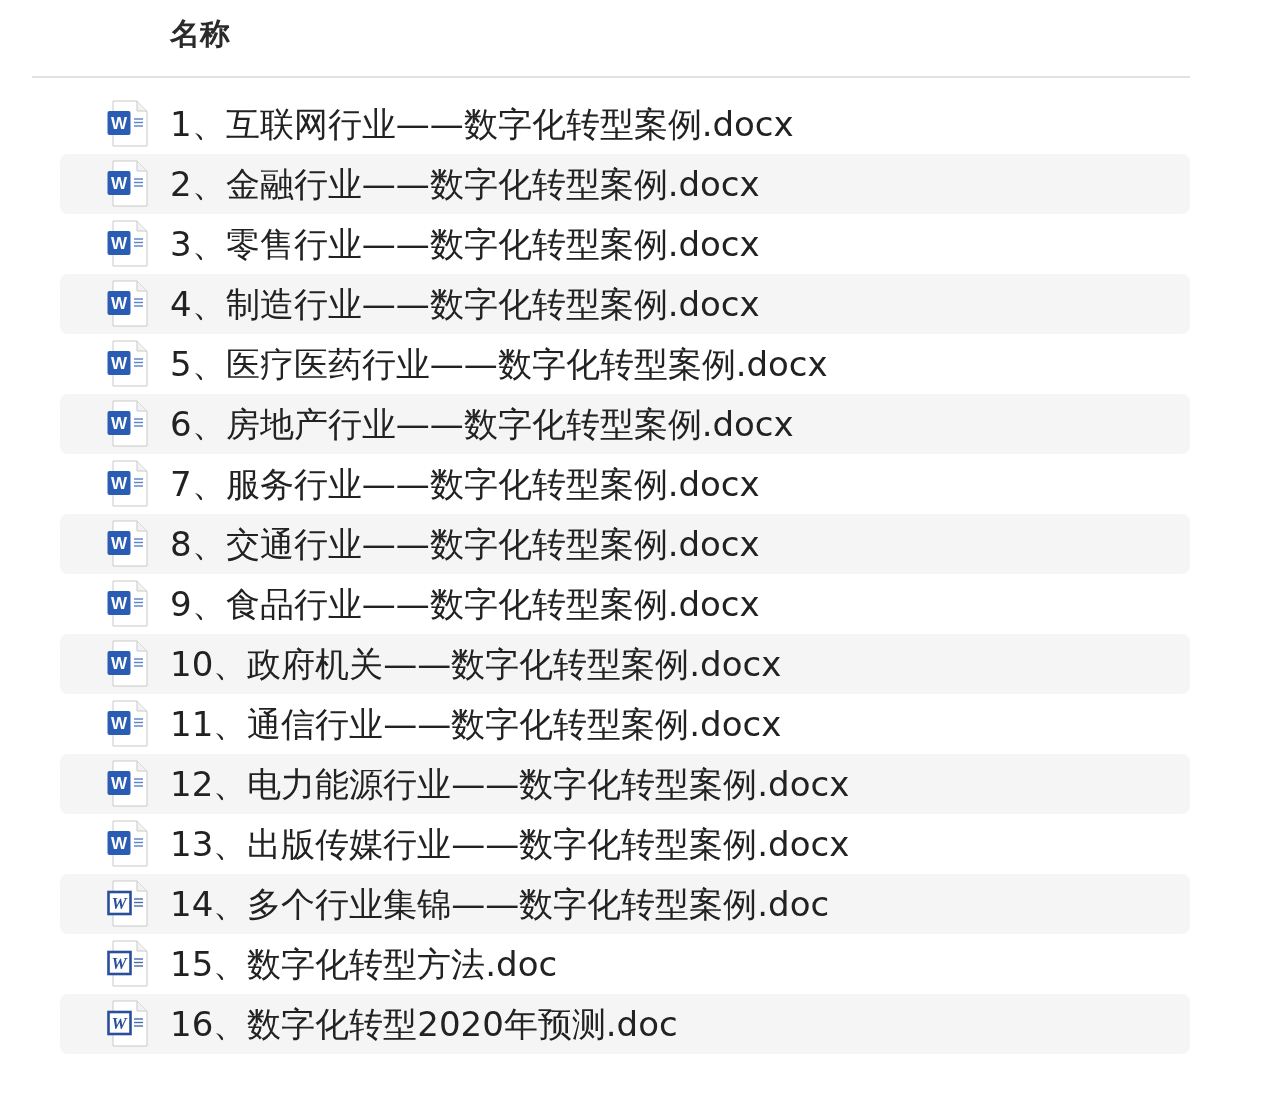  What do you see at coordinates (499, 364) in the screenshot?
I see `file-name: 5、医疗医药行业——数字化转型案例.docx` at bounding box center [499, 364].